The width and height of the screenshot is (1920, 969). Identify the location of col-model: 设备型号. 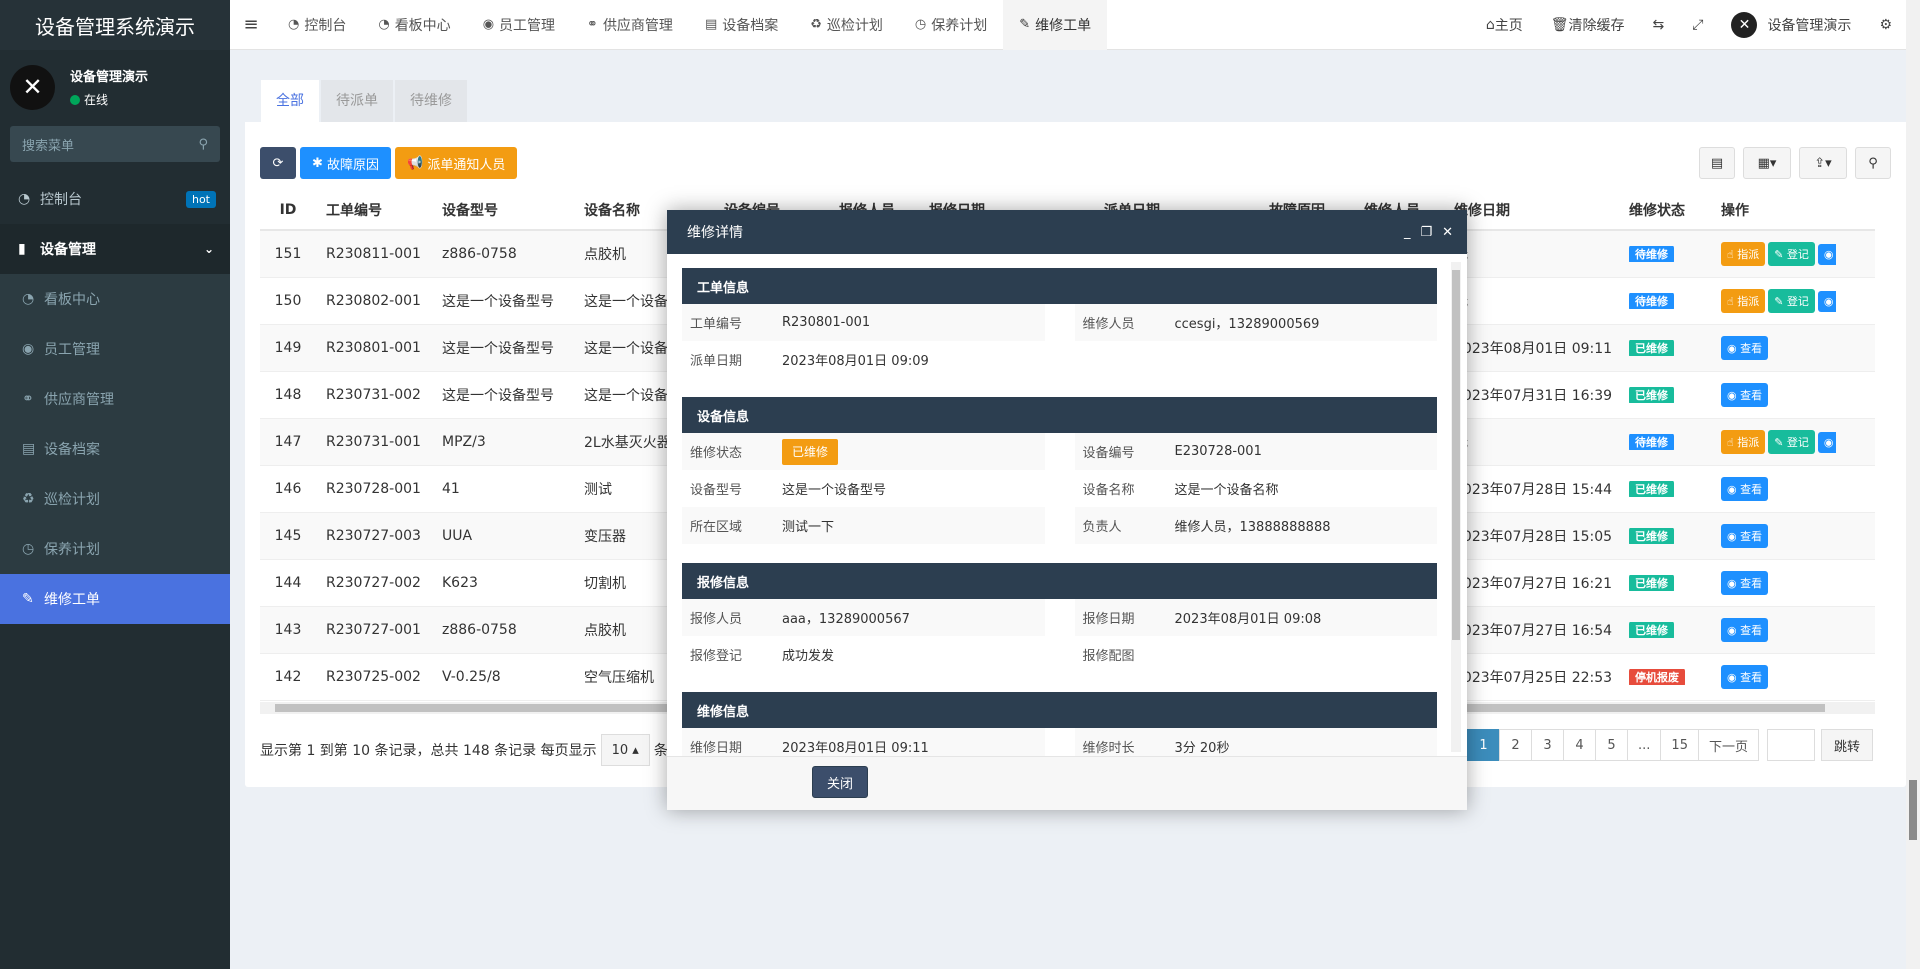
(503, 210).